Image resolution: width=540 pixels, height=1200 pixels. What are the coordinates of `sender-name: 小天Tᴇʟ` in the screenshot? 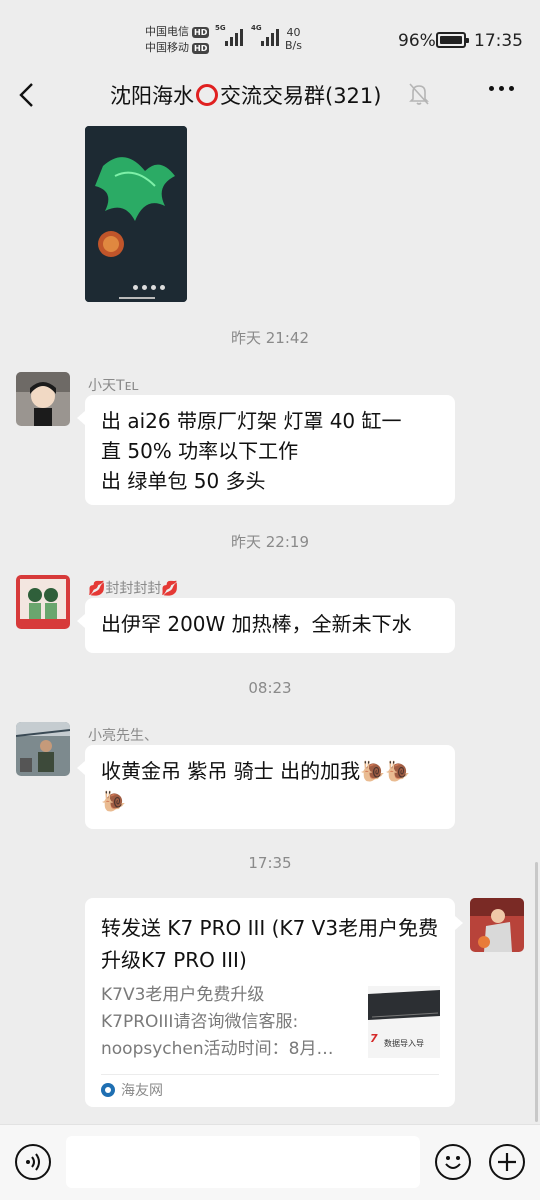 It's located at (113, 386).